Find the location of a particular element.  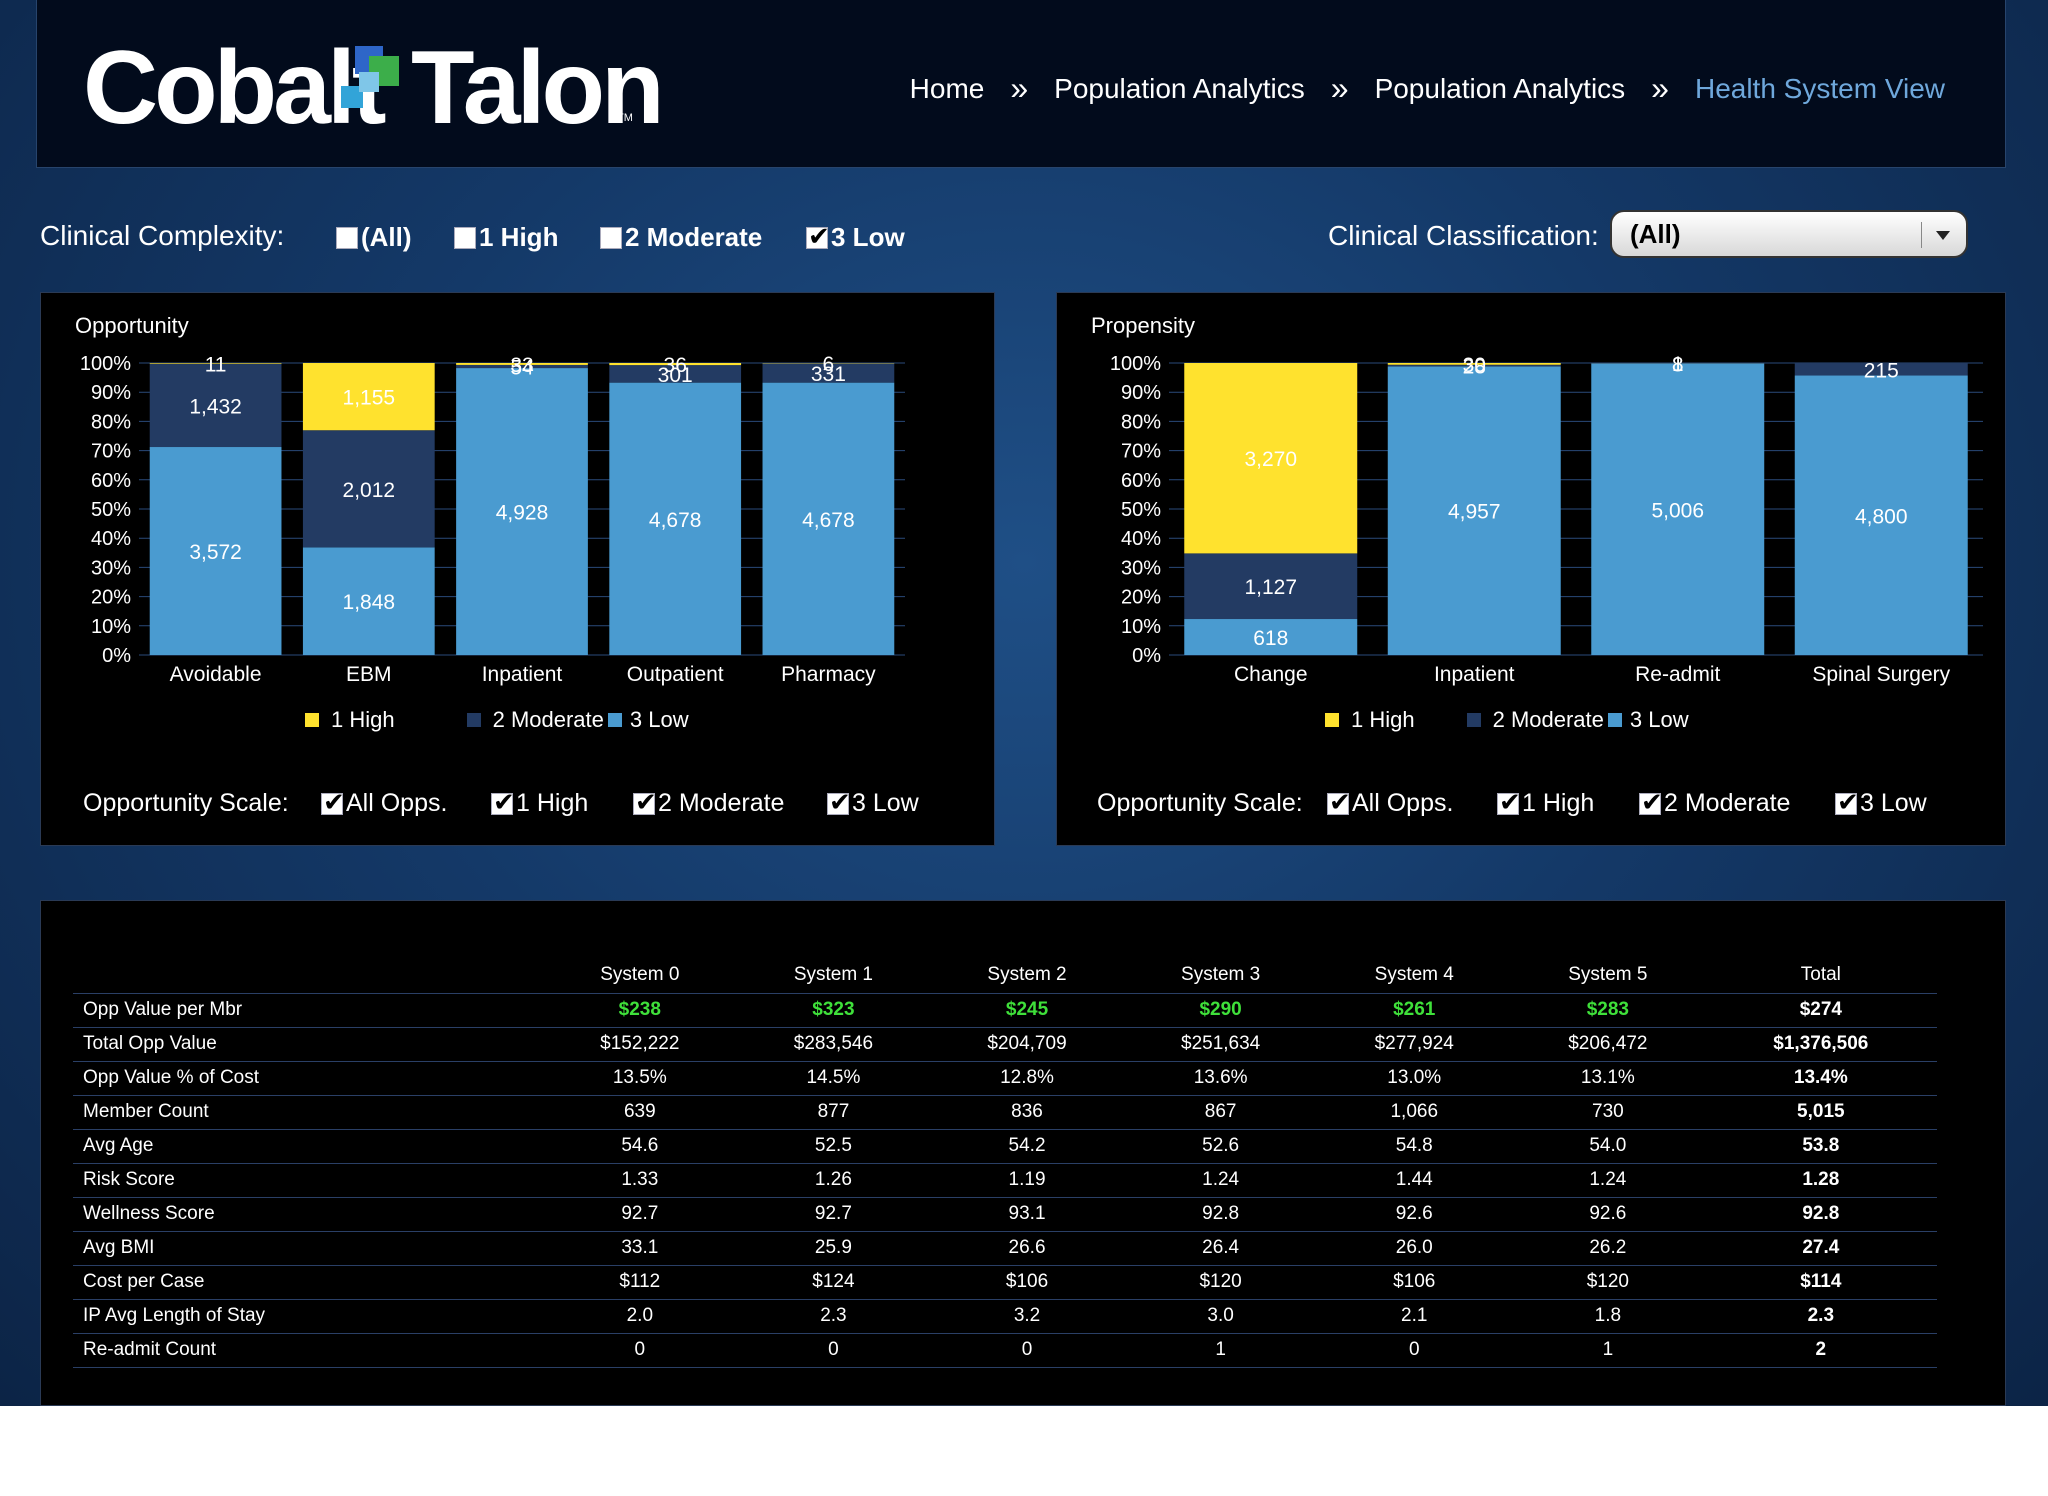

legend-item-low: 3 Low is located at coordinates (1648, 720).